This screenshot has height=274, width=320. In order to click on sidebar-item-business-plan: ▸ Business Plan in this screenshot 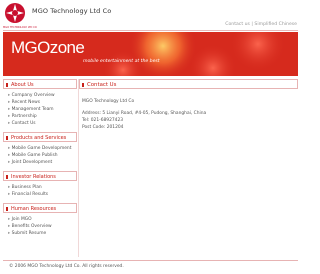, I will do `click(42, 187)`.